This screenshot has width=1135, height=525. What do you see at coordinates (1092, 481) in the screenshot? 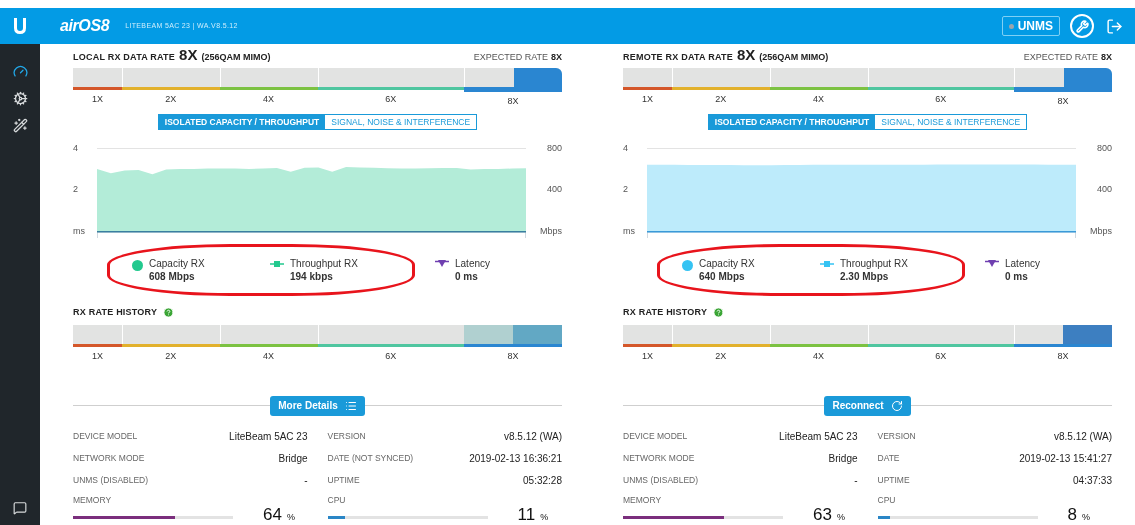
I see `detail-value: 04:37:33` at bounding box center [1092, 481].